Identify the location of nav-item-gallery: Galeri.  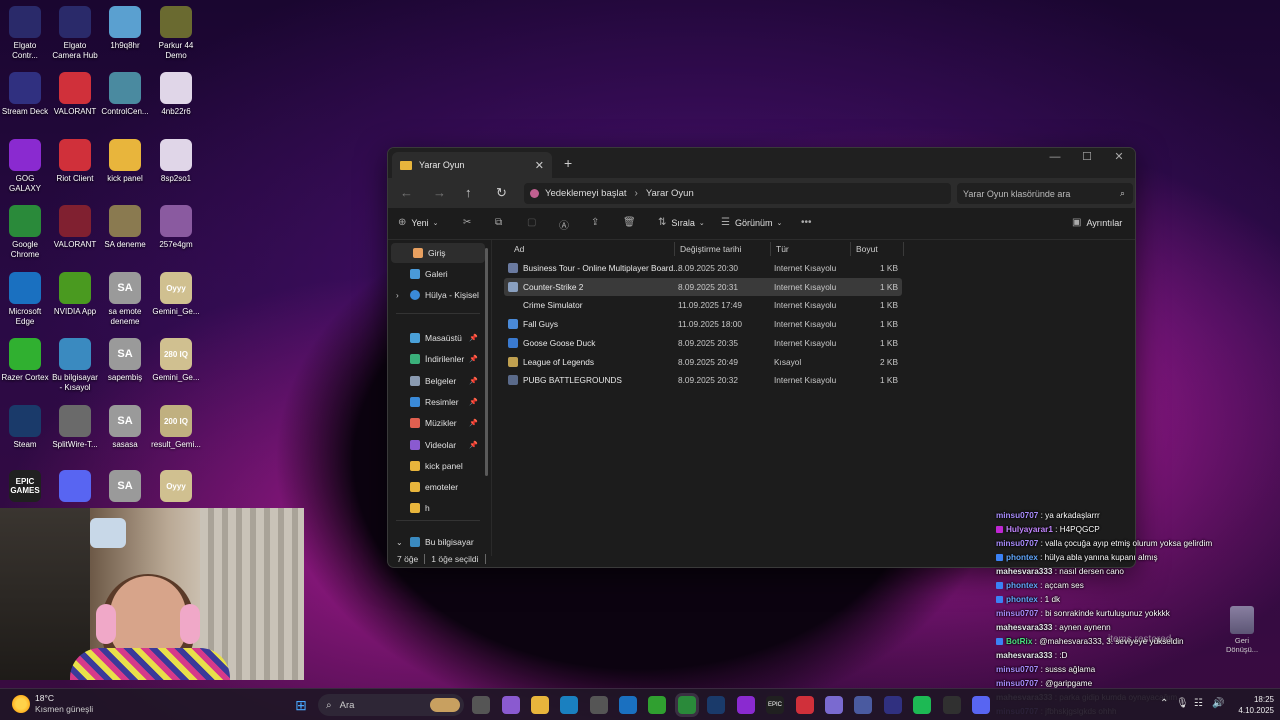
(438, 274).